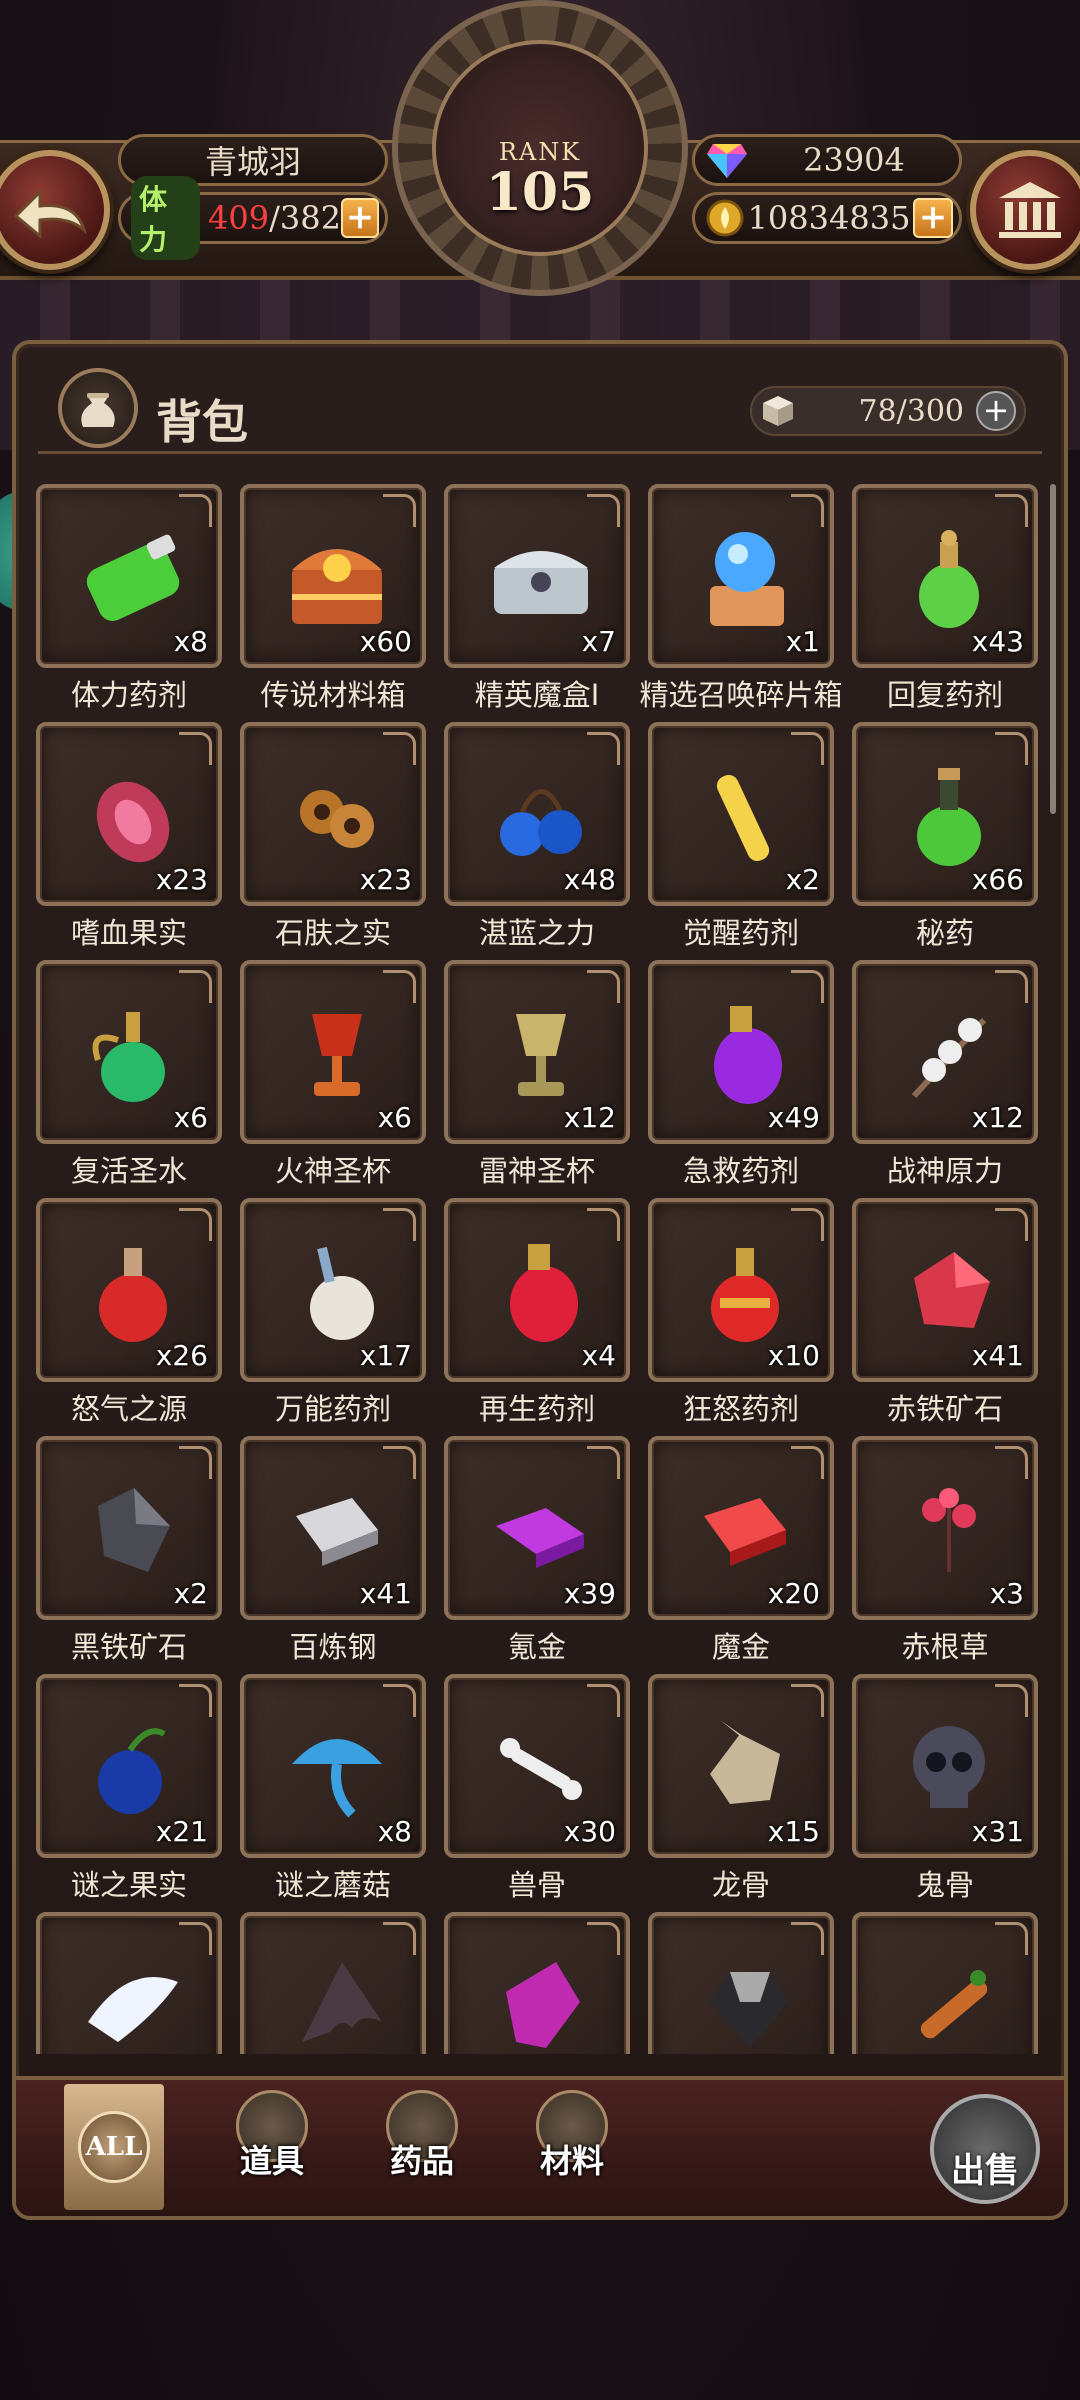 The width and height of the screenshot is (1080, 2400). What do you see at coordinates (537, 1290) in the screenshot?
I see `item-frame: x4` at bounding box center [537, 1290].